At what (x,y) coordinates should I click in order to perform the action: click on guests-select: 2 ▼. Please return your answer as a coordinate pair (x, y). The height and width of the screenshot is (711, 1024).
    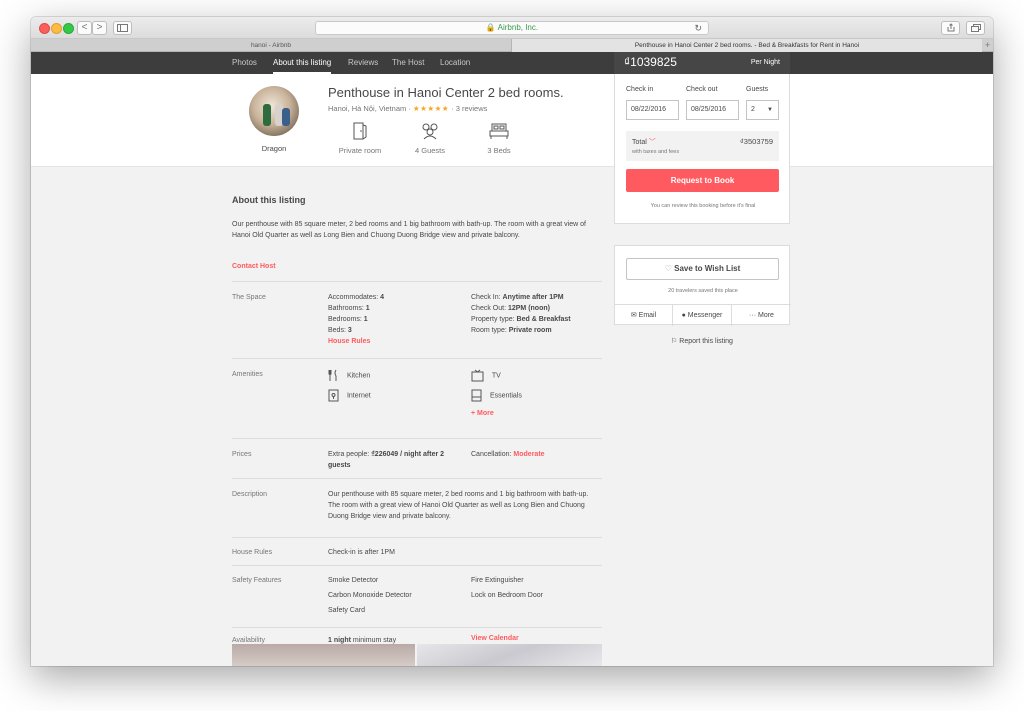
    Looking at the image, I should click on (762, 110).